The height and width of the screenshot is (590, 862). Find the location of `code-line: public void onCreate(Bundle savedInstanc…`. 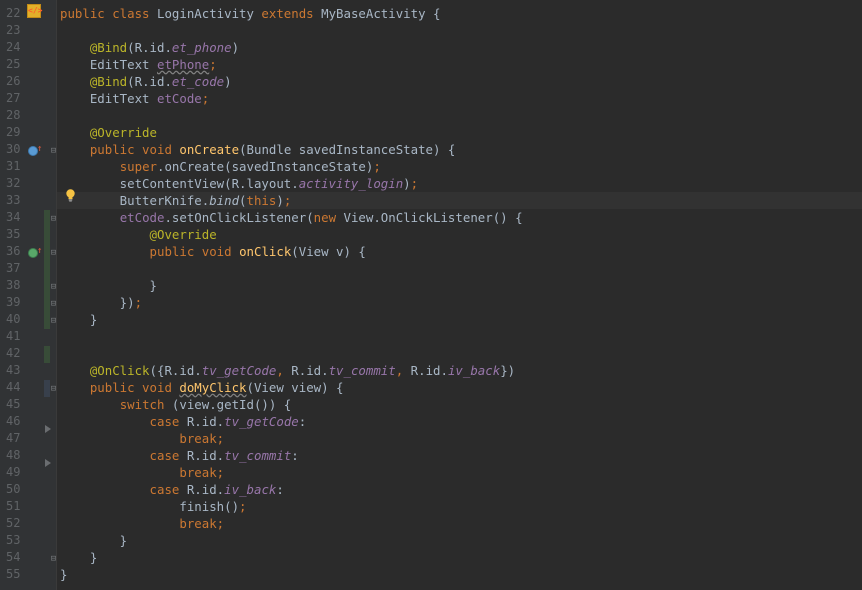

code-line: public void onCreate(Bundle savedInstanc… is located at coordinates (459, 149).